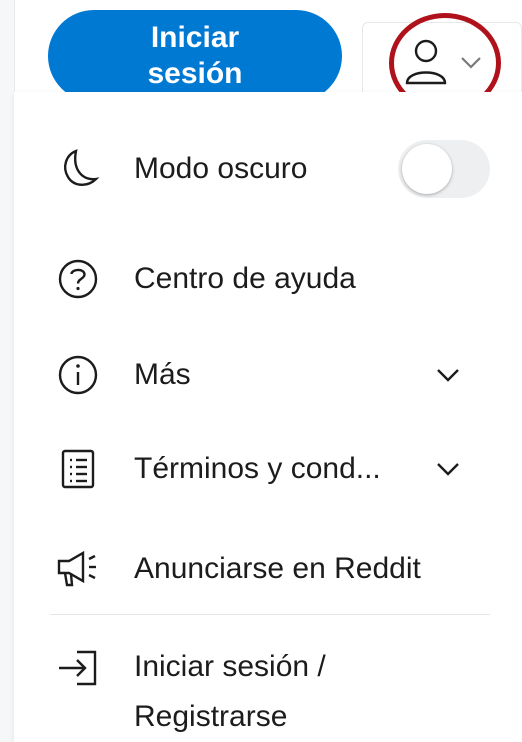 Image resolution: width=522 pixels, height=742 pixels. I want to click on dark-mode-toggle, so click(444, 169).